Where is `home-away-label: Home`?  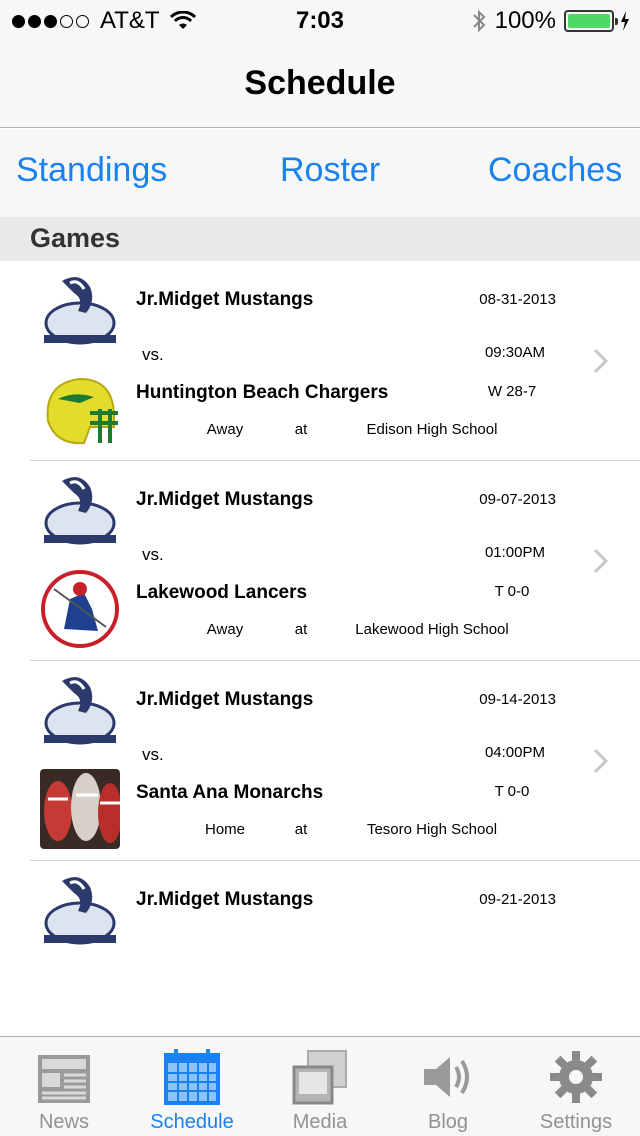
home-away-label: Home is located at coordinates (224, 829).